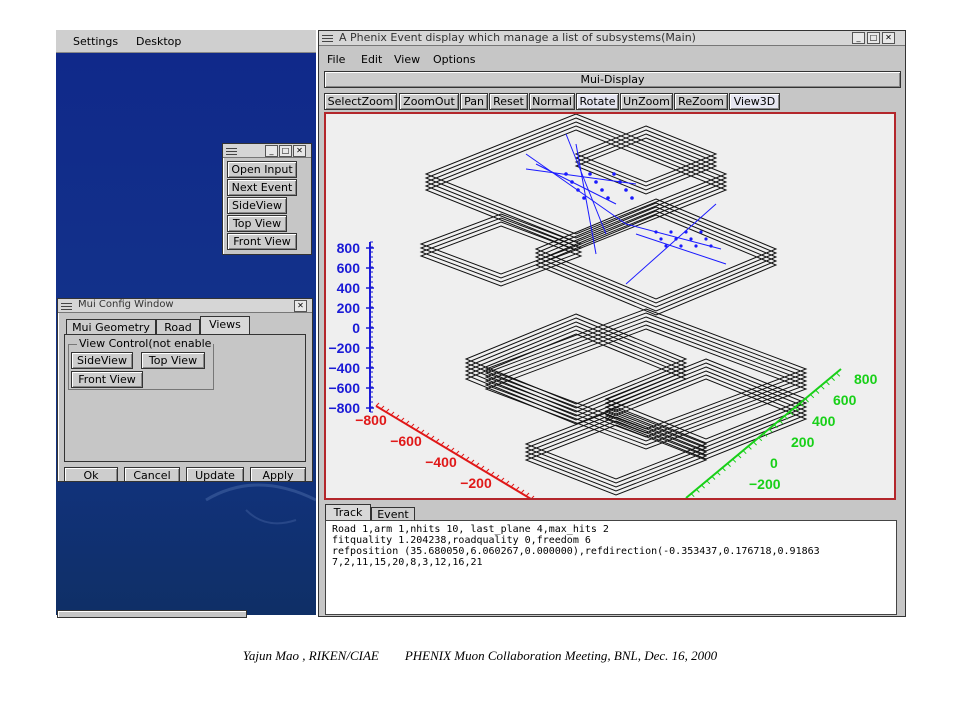 Image resolution: width=960 pixels, height=720 pixels. Describe the element at coordinates (152, 474) in the screenshot. I see `cancel-button: Cancel` at that location.